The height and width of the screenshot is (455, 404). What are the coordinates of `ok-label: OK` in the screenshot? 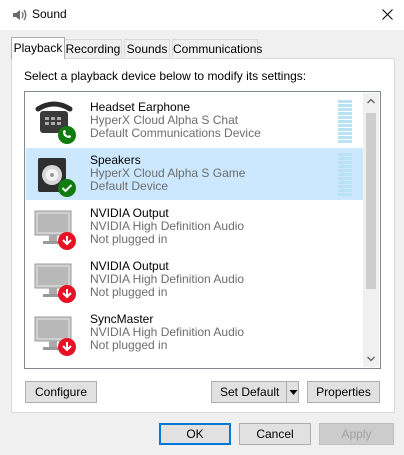 It's located at (195, 434).